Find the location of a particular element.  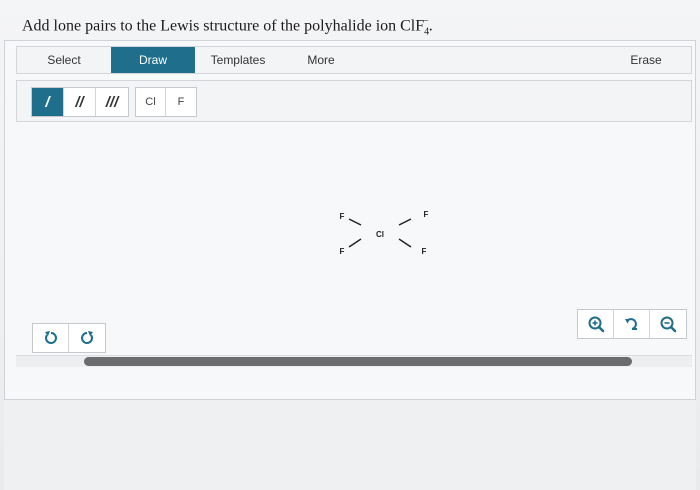

reset-zoom-icon is located at coordinates (630, 324).